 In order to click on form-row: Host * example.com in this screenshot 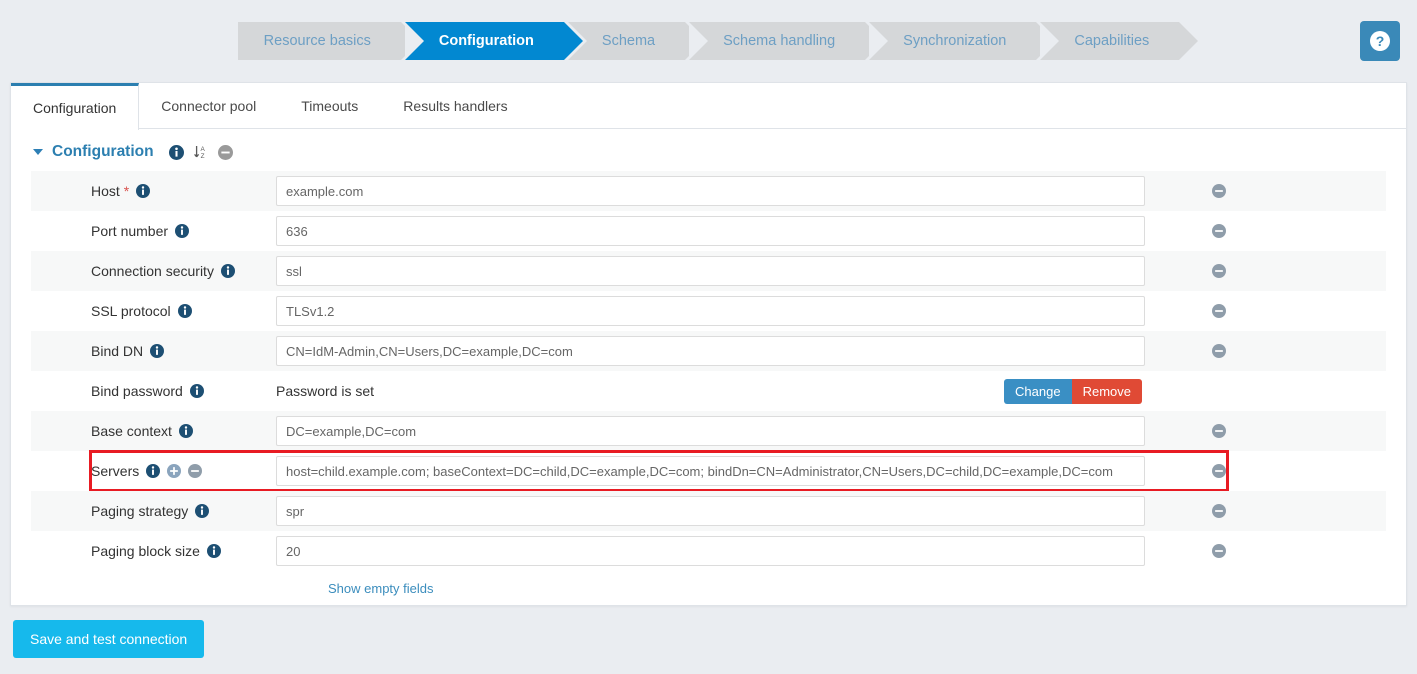, I will do `click(708, 191)`.